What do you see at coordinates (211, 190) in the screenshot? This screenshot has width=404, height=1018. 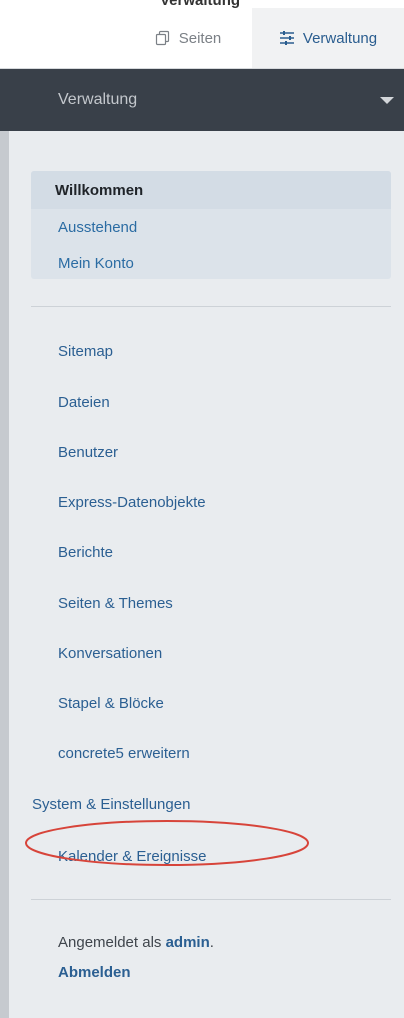 I see `welcome-header: Willkommen` at bounding box center [211, 190].